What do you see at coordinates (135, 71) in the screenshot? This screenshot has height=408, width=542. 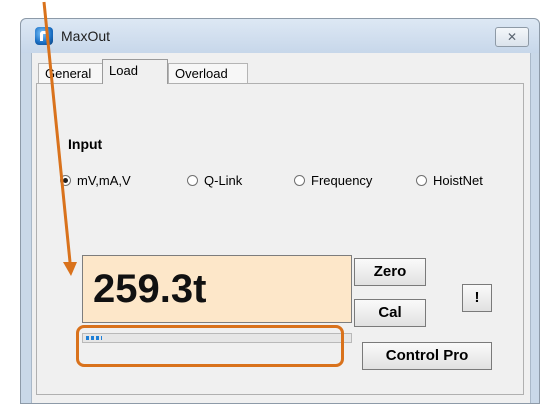 I see `tab-load: Load` at bounding box center [135, 71].